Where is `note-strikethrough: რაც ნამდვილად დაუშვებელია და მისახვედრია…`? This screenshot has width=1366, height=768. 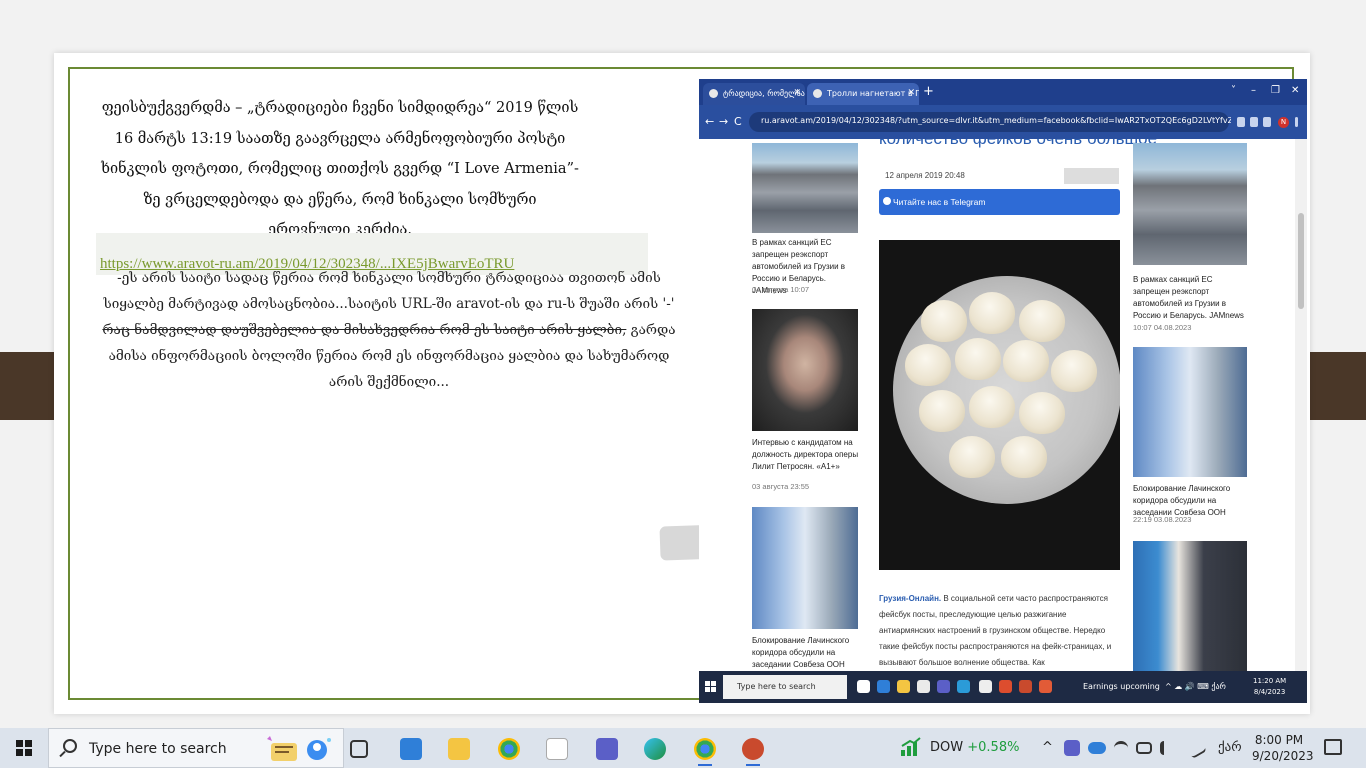
note-strikethrough: რაც ნამდვილად დაუშვებელია და მისახვედრია… is located at coordinates (364, 330).